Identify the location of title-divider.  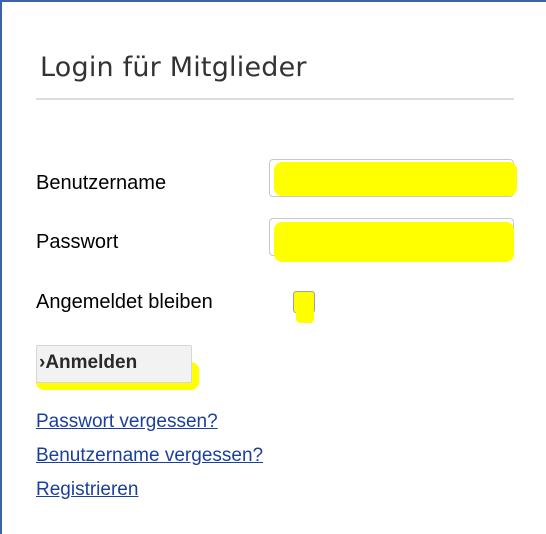
(275, 99).